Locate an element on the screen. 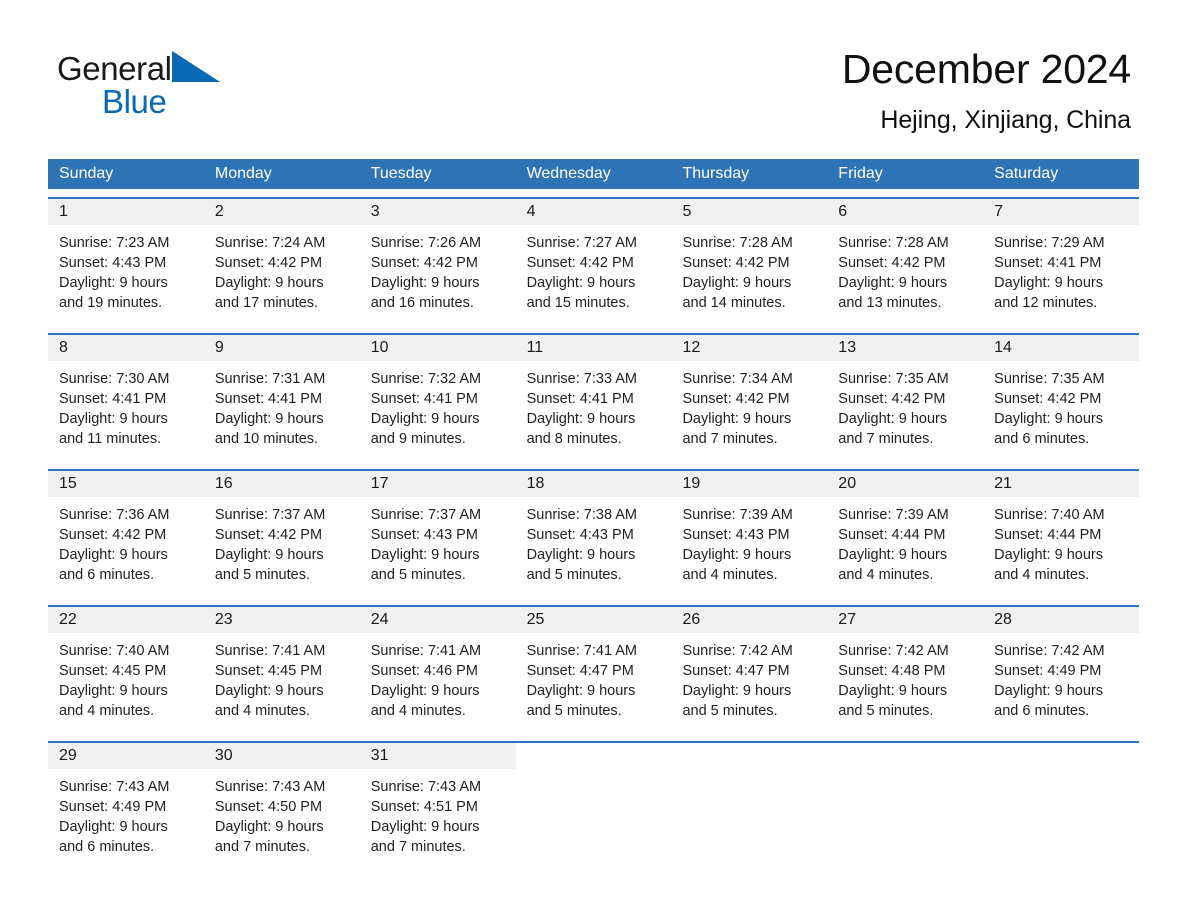  weekday-header-friday: Friday is located at coordinates (860, 173).